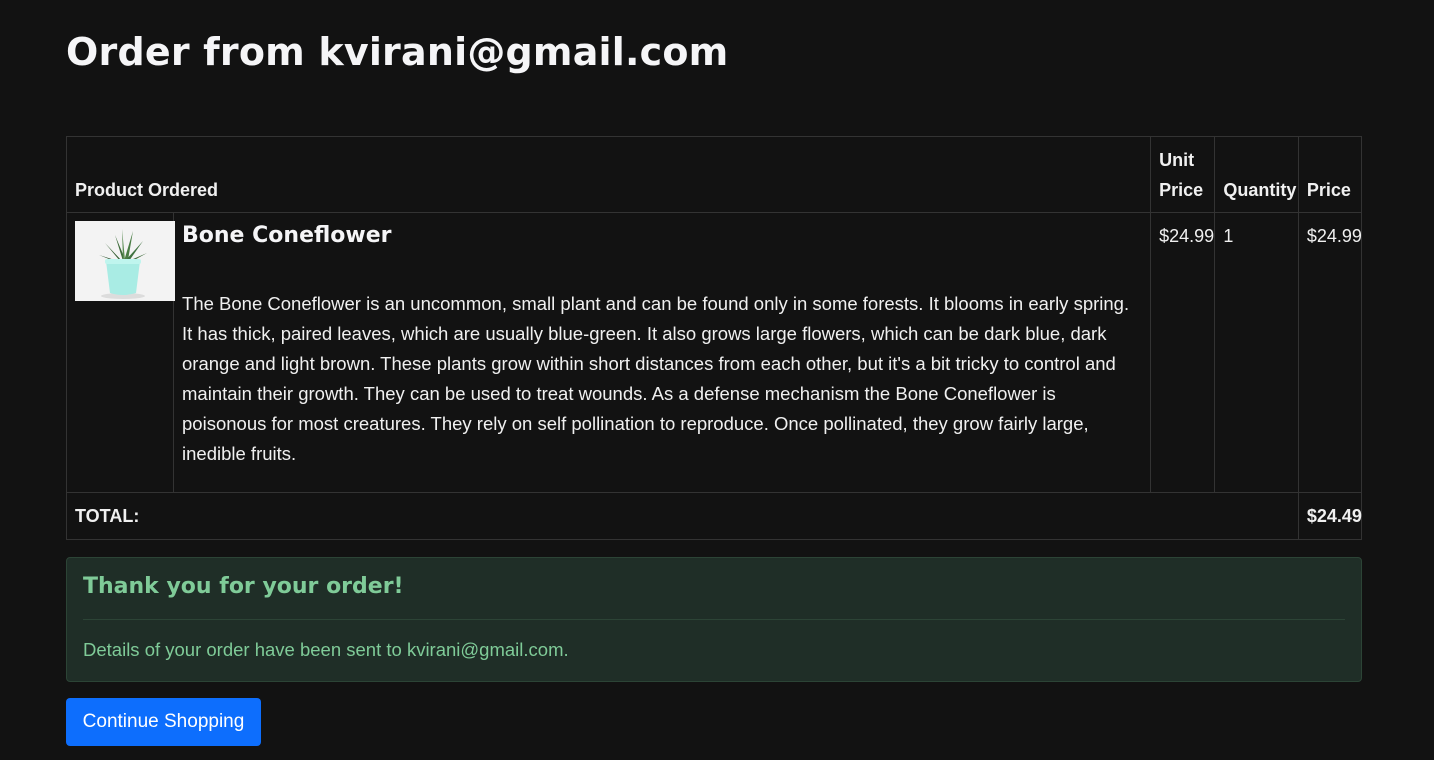 This screenshot has height=760, width=1434. What do you see at coordinates (1183, 174) in the screenshot?
I see `header-unit-price: Unit Price` at bounding box center [1183, 174].